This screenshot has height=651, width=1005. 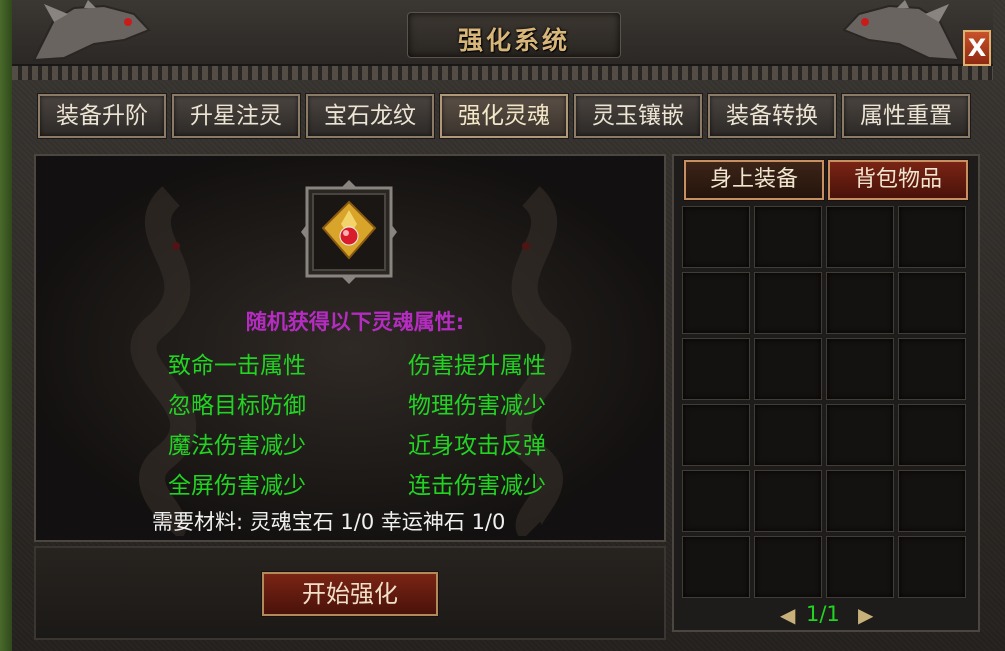 I want to click on attribute-item: 致命一击属性, so click(x=237, y=366).